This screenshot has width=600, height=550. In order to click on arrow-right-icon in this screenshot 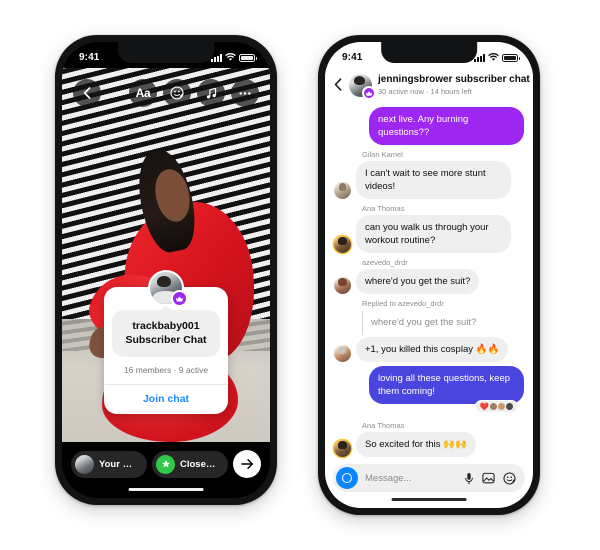, I will do `click(246, 464)`.